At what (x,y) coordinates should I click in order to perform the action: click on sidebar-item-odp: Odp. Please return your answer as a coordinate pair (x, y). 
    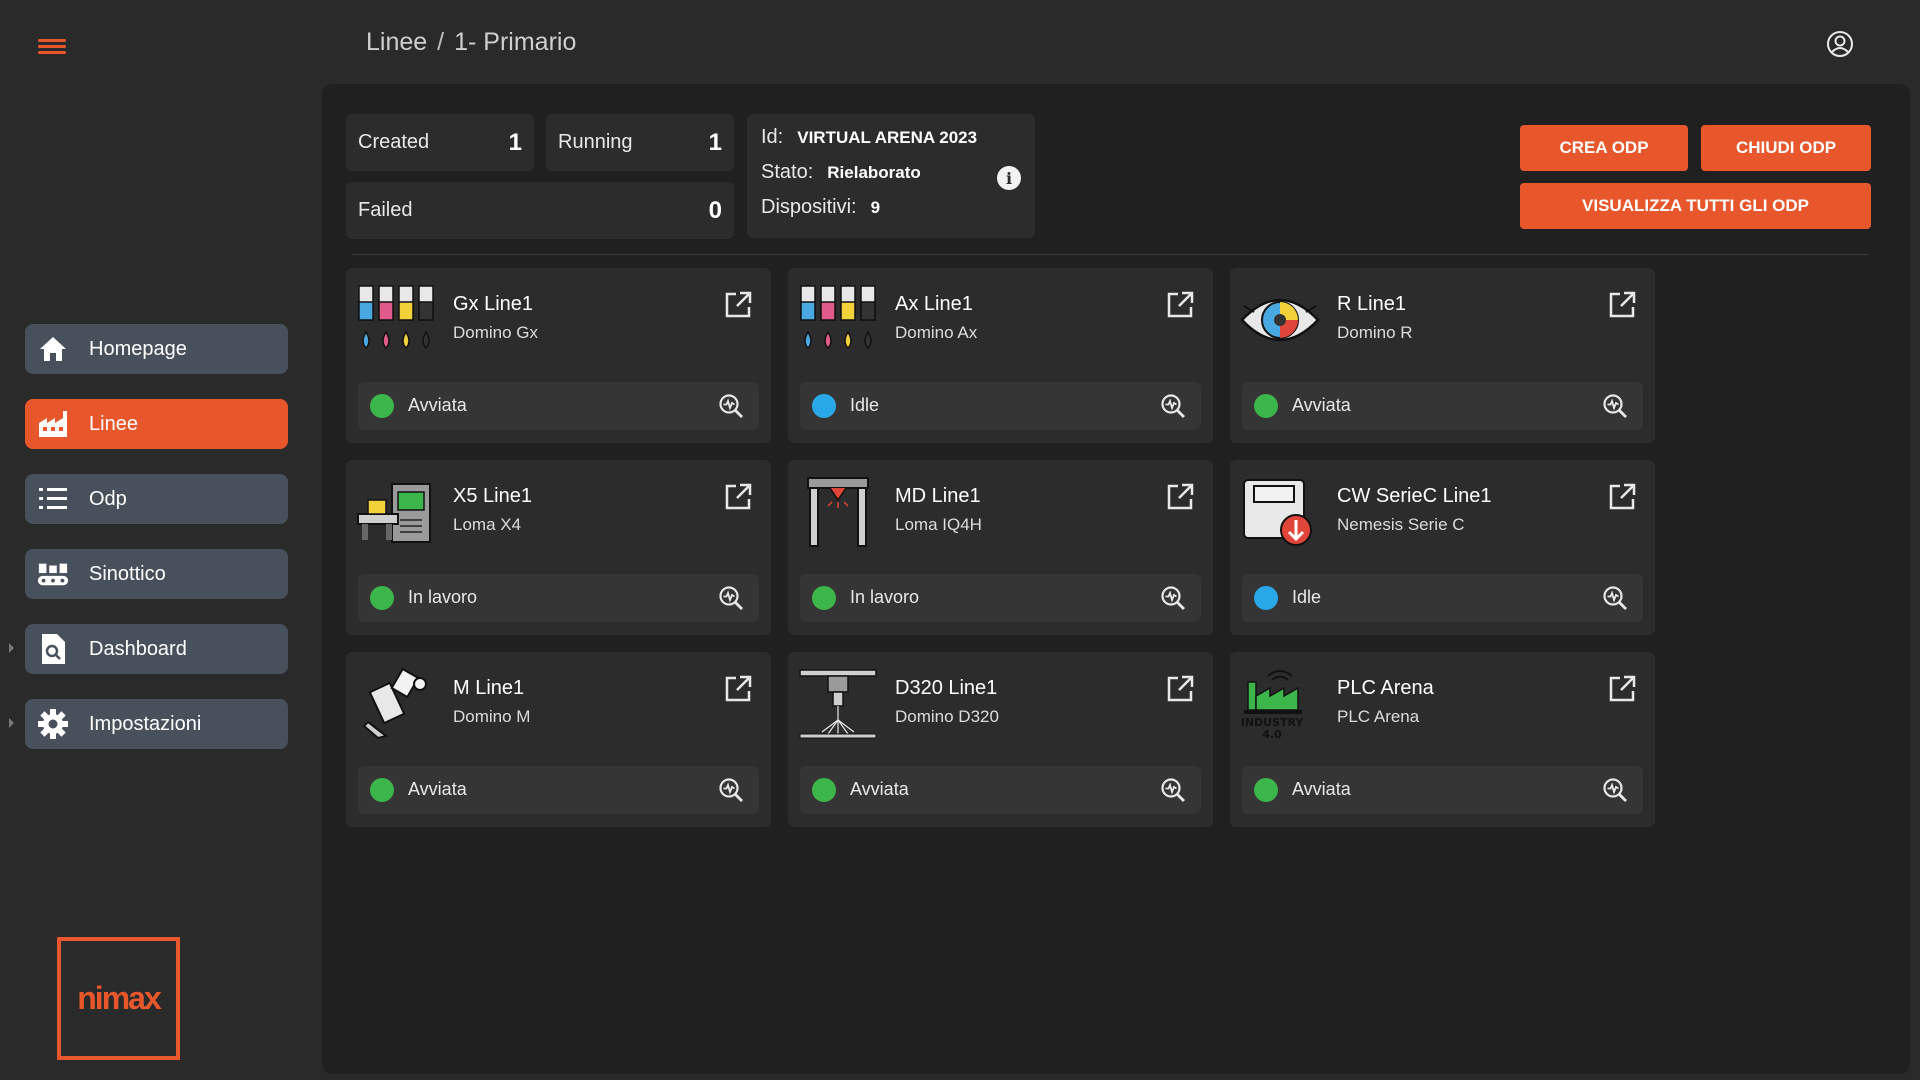
    Looking at the image, I should click on (156, 499).